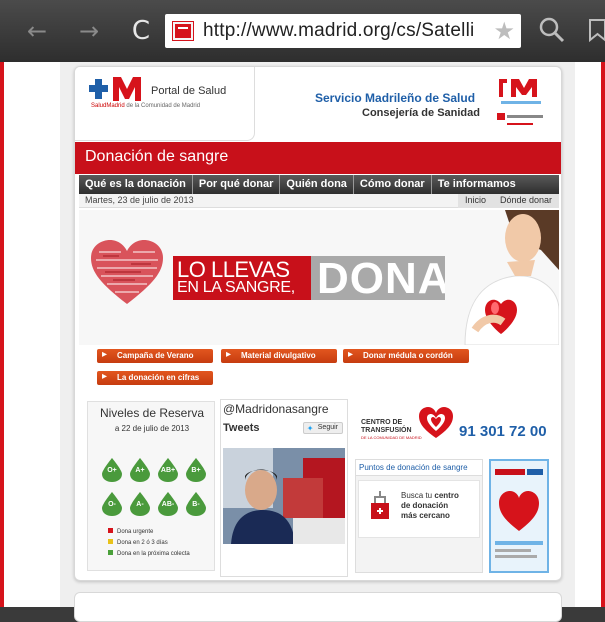 The height and width of the screenshot is (622, 605). What do you see at coordinates (236, 287) in the screenshot?
I see `slogan-line2: EN LA SANGRE,` at bounding box center [236, 287].